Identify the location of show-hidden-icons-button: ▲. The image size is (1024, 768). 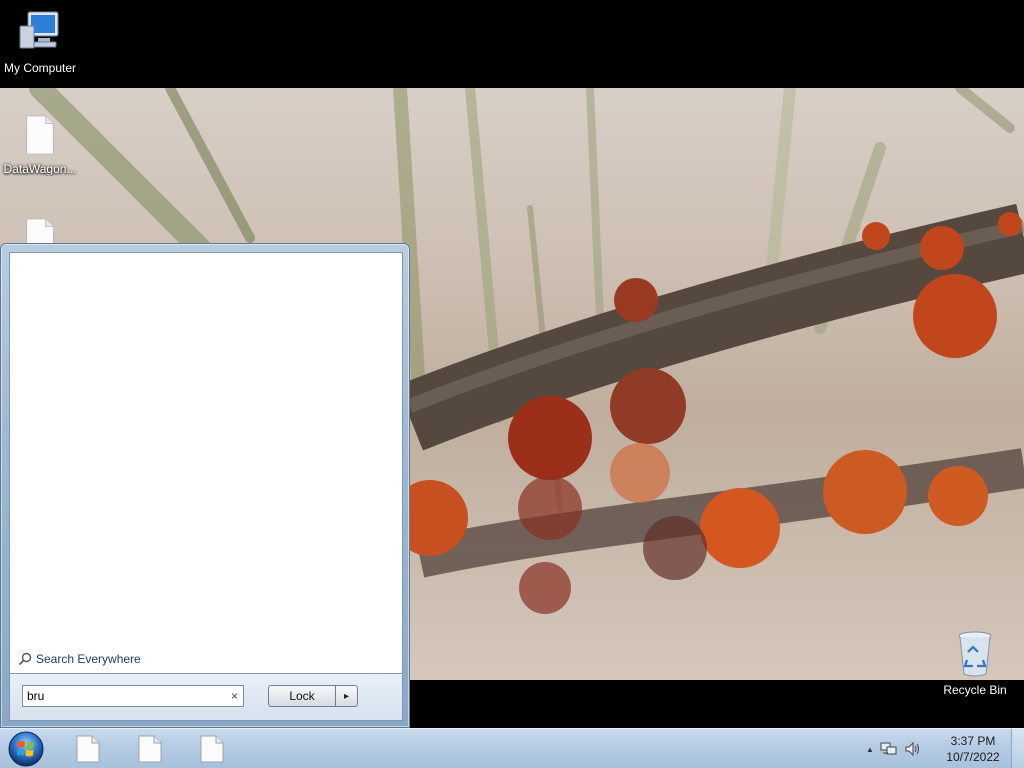
(870, 749).